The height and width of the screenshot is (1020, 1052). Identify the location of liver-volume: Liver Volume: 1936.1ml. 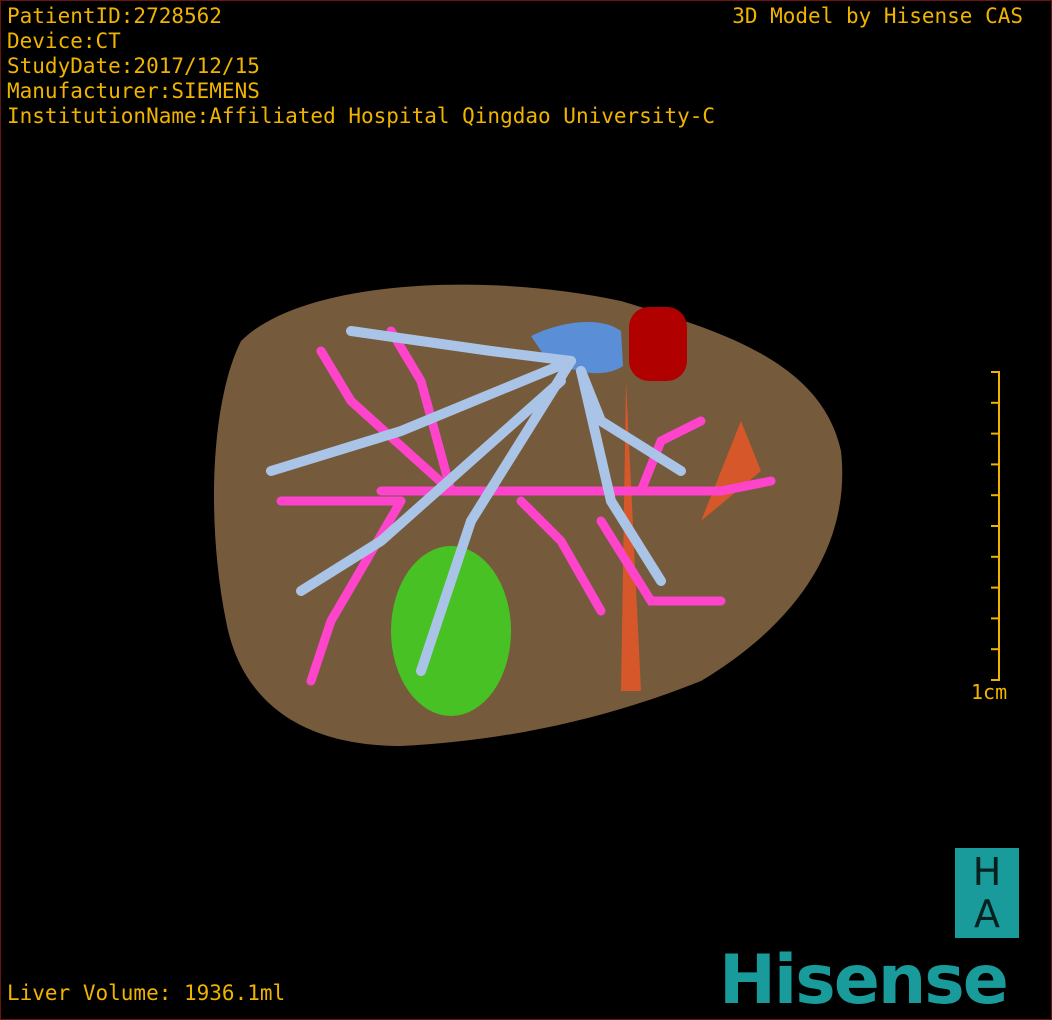
(146, 993).